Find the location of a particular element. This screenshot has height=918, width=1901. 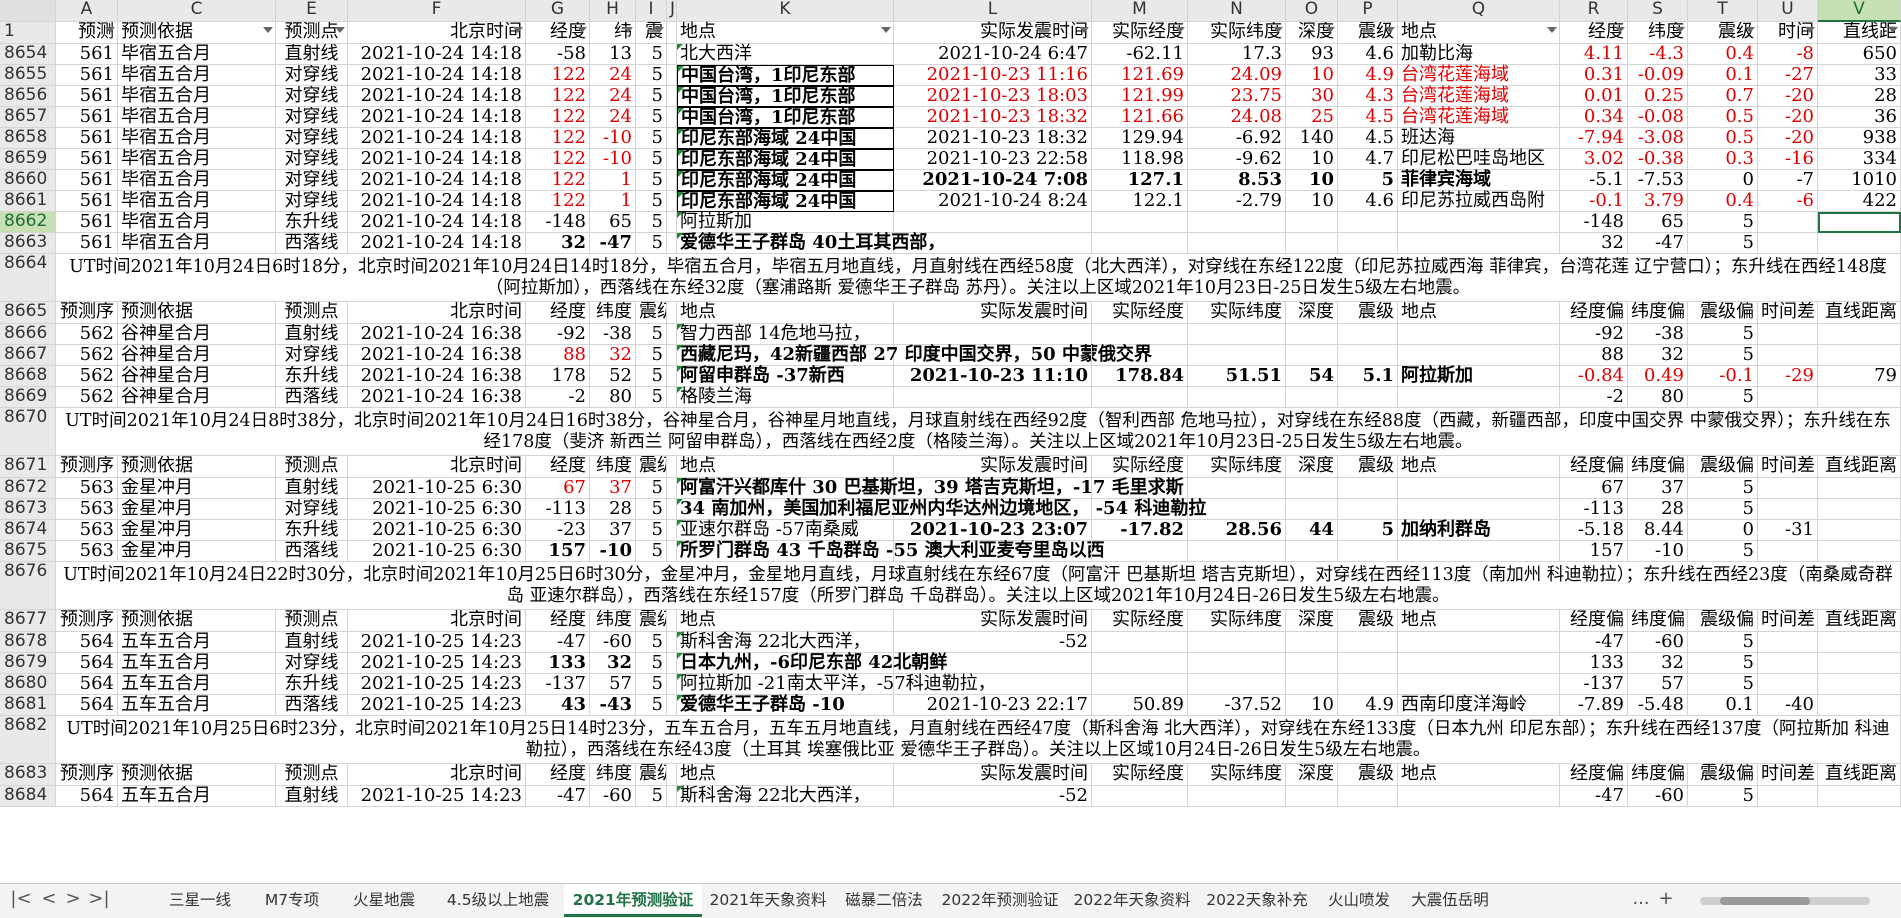

row-header: 8677 is located at coordinates (28, 621).